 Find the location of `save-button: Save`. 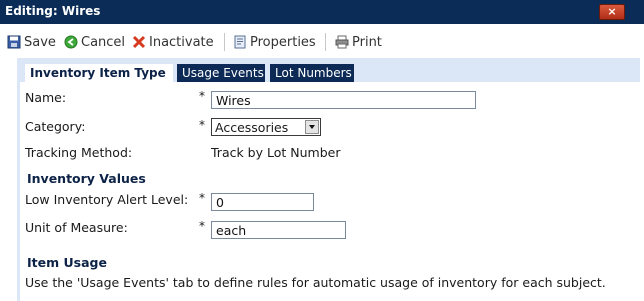

save-button: Save is located at coordinates (31, 42).